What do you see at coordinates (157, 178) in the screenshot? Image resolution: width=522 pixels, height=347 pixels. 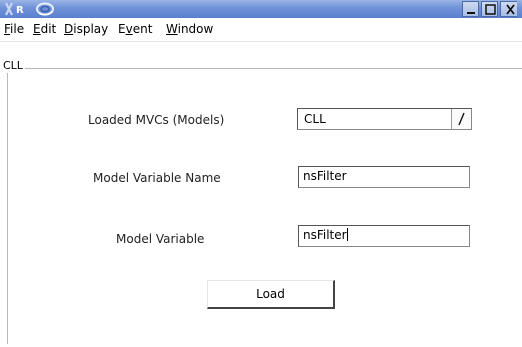 I see `model-variable-name-label: Model Variable Name` at bounding box center [157, 178].